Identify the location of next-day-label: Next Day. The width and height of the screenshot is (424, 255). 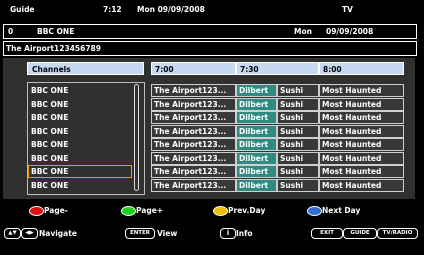
(341, 210).